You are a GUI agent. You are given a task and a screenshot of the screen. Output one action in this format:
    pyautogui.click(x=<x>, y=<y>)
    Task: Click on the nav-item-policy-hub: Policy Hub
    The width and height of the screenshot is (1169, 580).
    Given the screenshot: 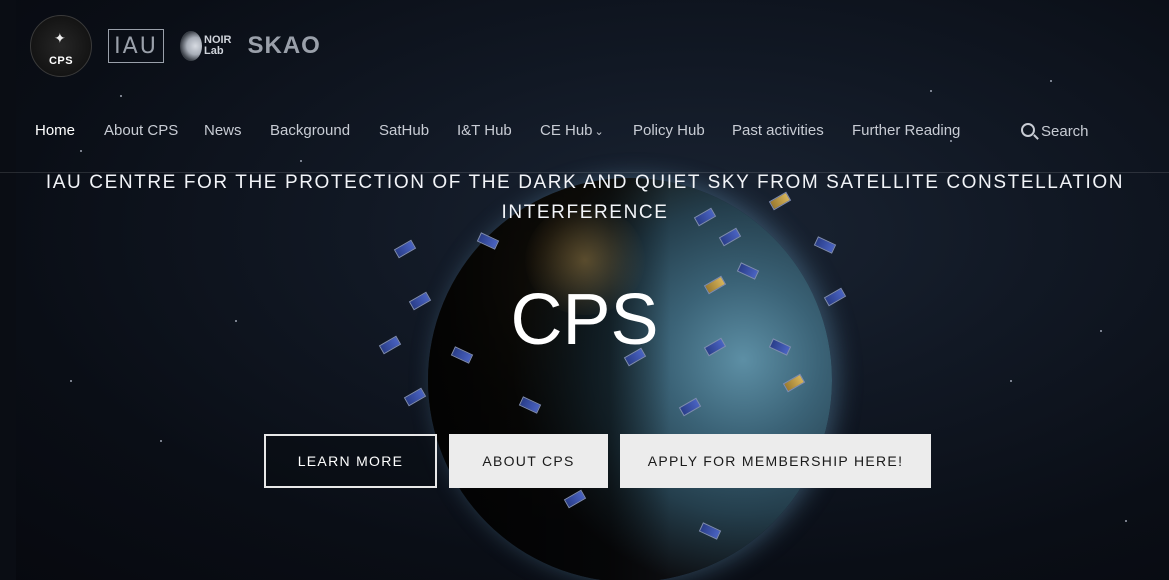 What is the action you would take?
    pyautogui.click(x=669, y=130)
    